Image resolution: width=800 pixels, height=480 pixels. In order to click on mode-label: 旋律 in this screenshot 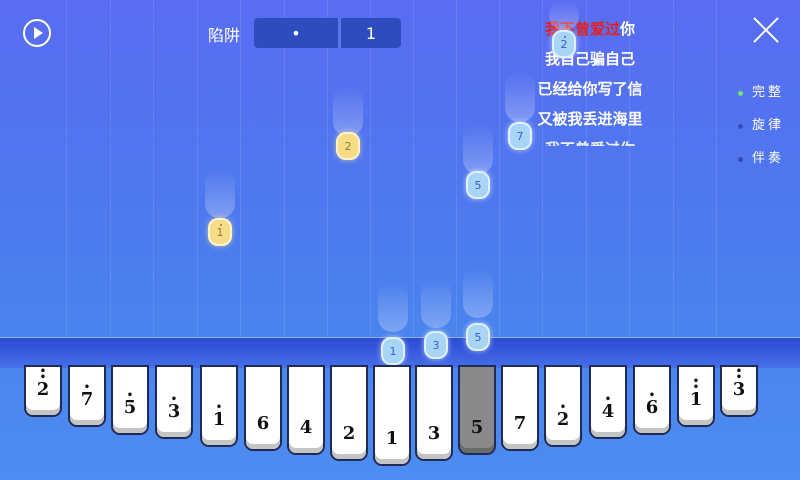, I will do `click(768, 125)`.